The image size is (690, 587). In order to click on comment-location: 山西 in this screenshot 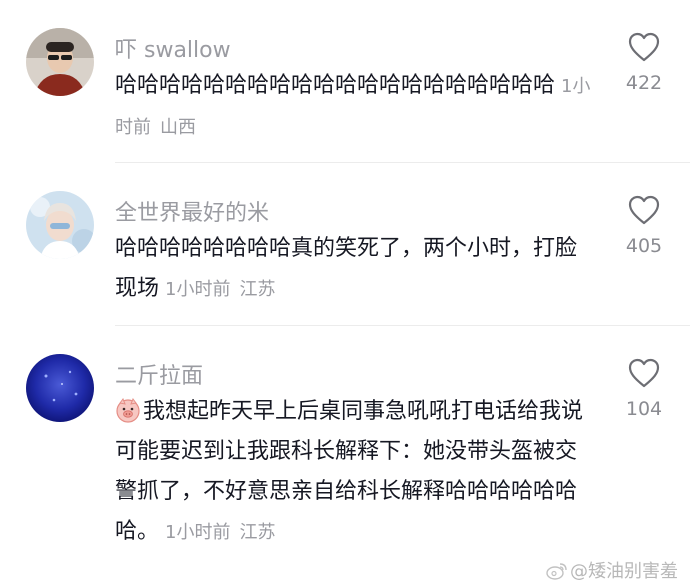, I will do `click(178, 127)`.